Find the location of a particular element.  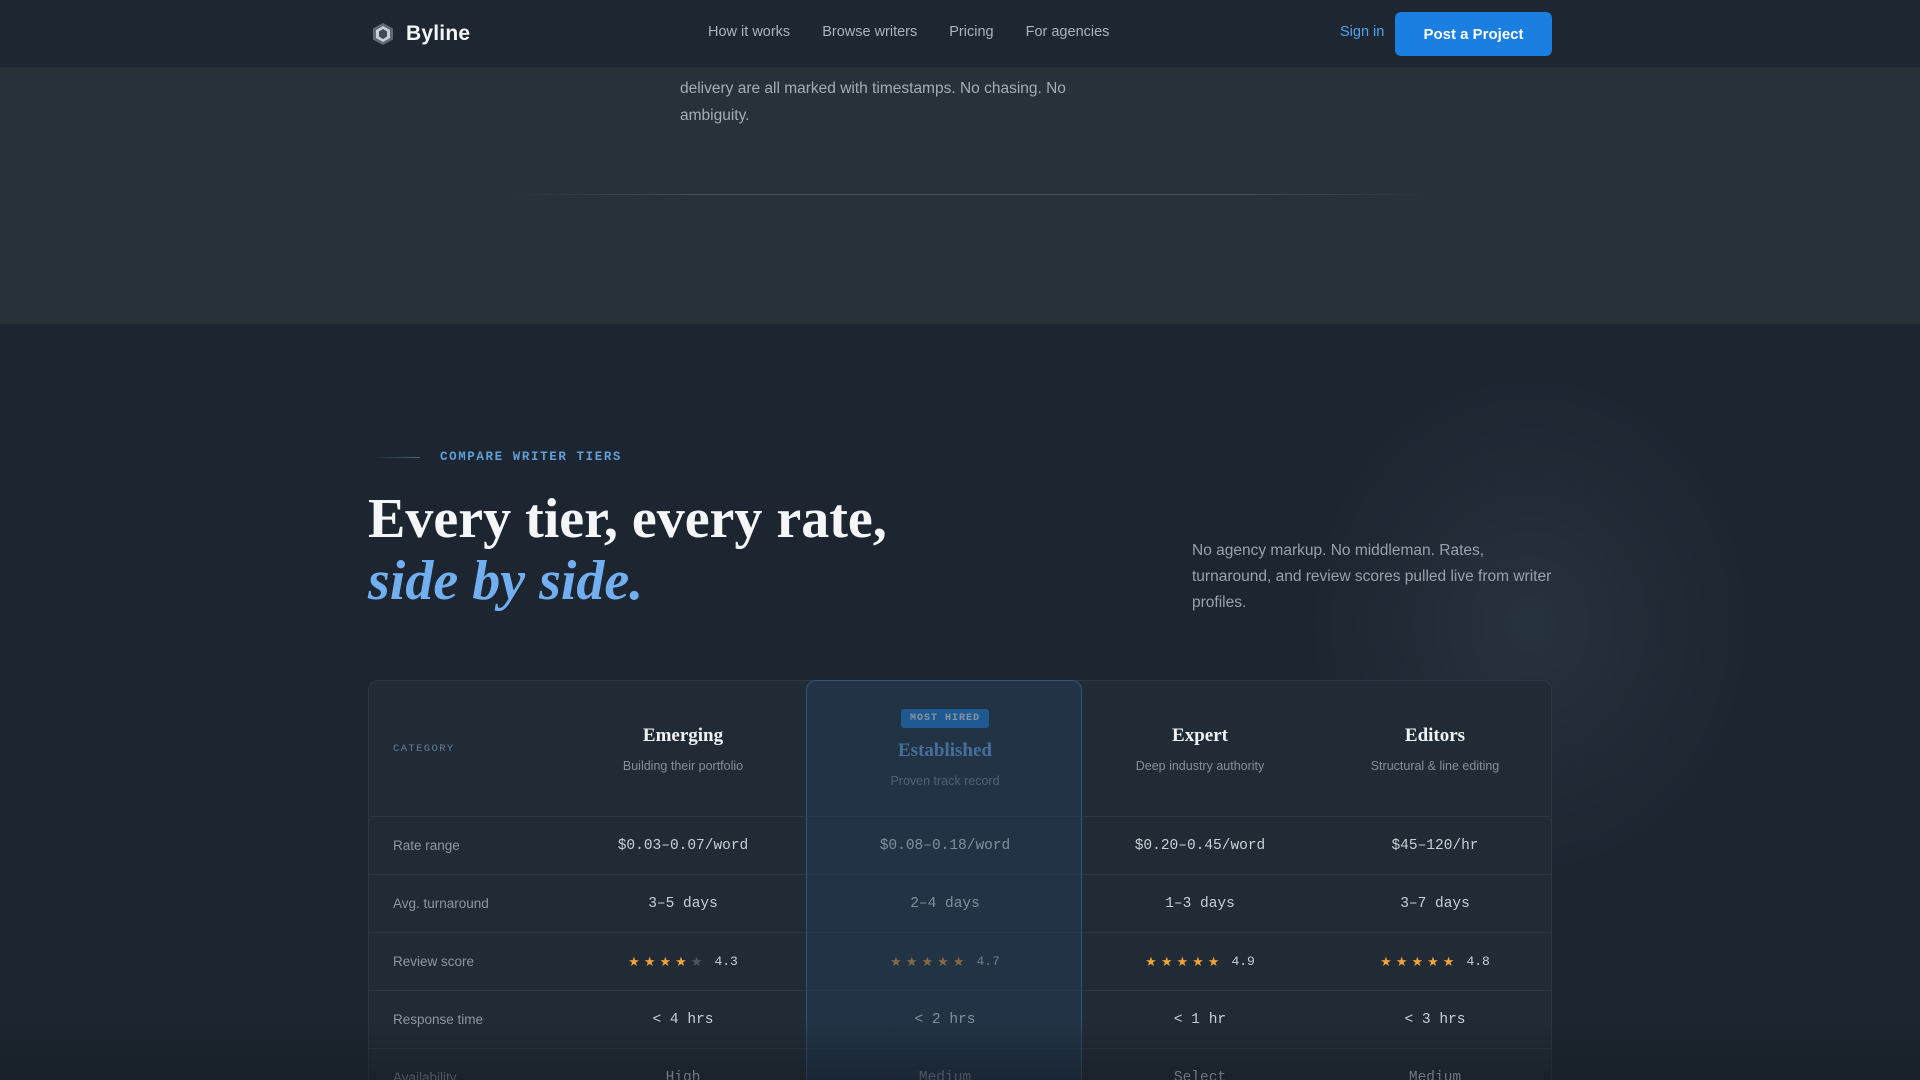

cell-value: < 2 hrs is located at coordinates (945, 1019).